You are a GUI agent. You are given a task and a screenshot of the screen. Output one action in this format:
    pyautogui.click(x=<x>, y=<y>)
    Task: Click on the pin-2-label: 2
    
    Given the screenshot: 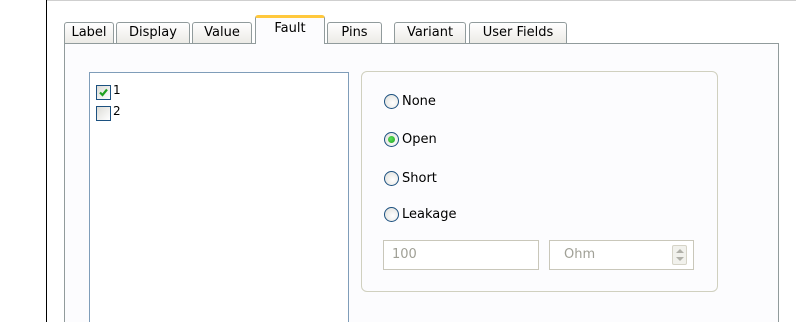 What is the action you would take?
    pyautogui.click(x=117, y=111)
    